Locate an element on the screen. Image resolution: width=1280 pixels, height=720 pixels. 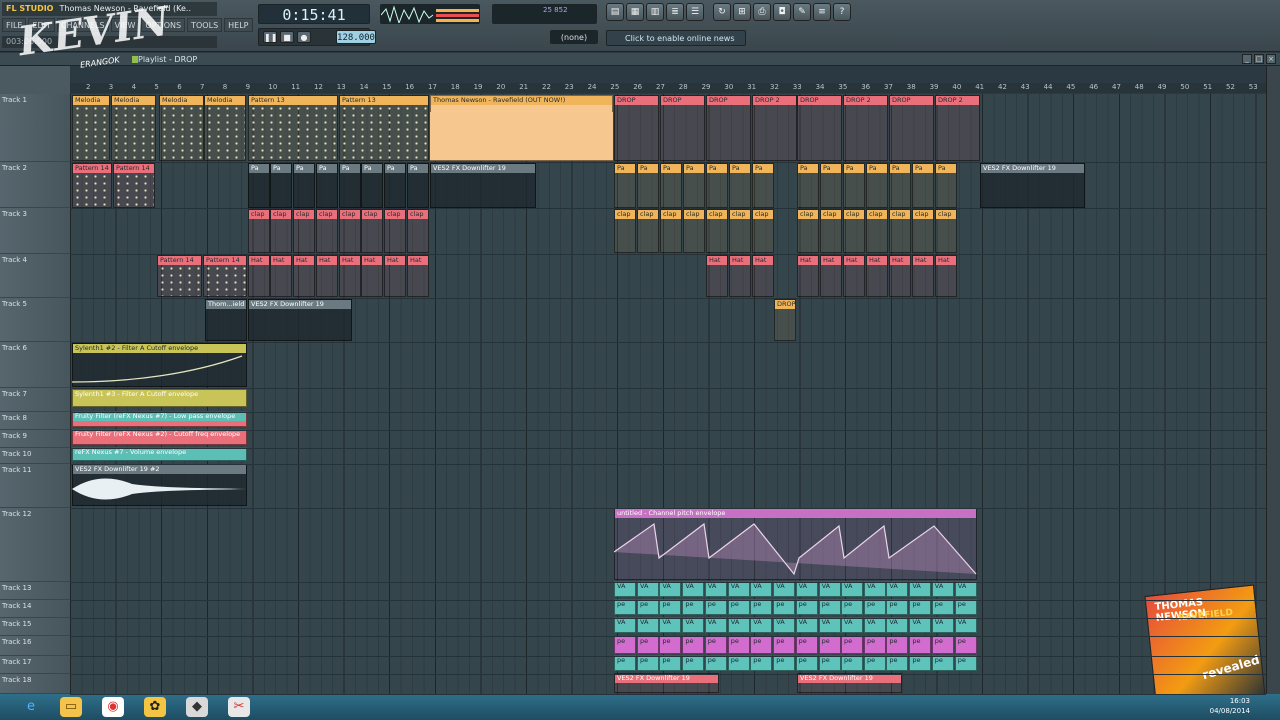
refresh-icon: ↻ is located at coordinates (722, 12).